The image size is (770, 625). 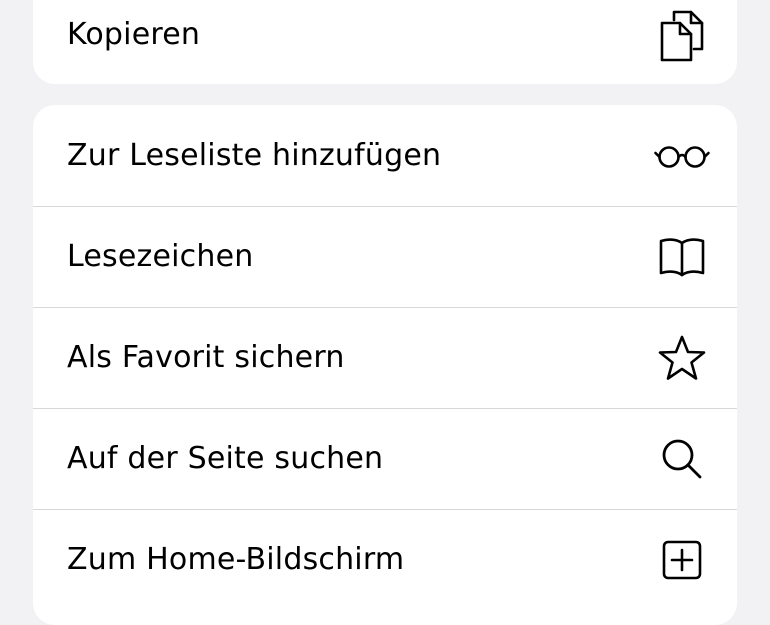 I want to click on reading-list-menu-item: Zur Leseliste hinzufügen, so click(x=385, y=155).